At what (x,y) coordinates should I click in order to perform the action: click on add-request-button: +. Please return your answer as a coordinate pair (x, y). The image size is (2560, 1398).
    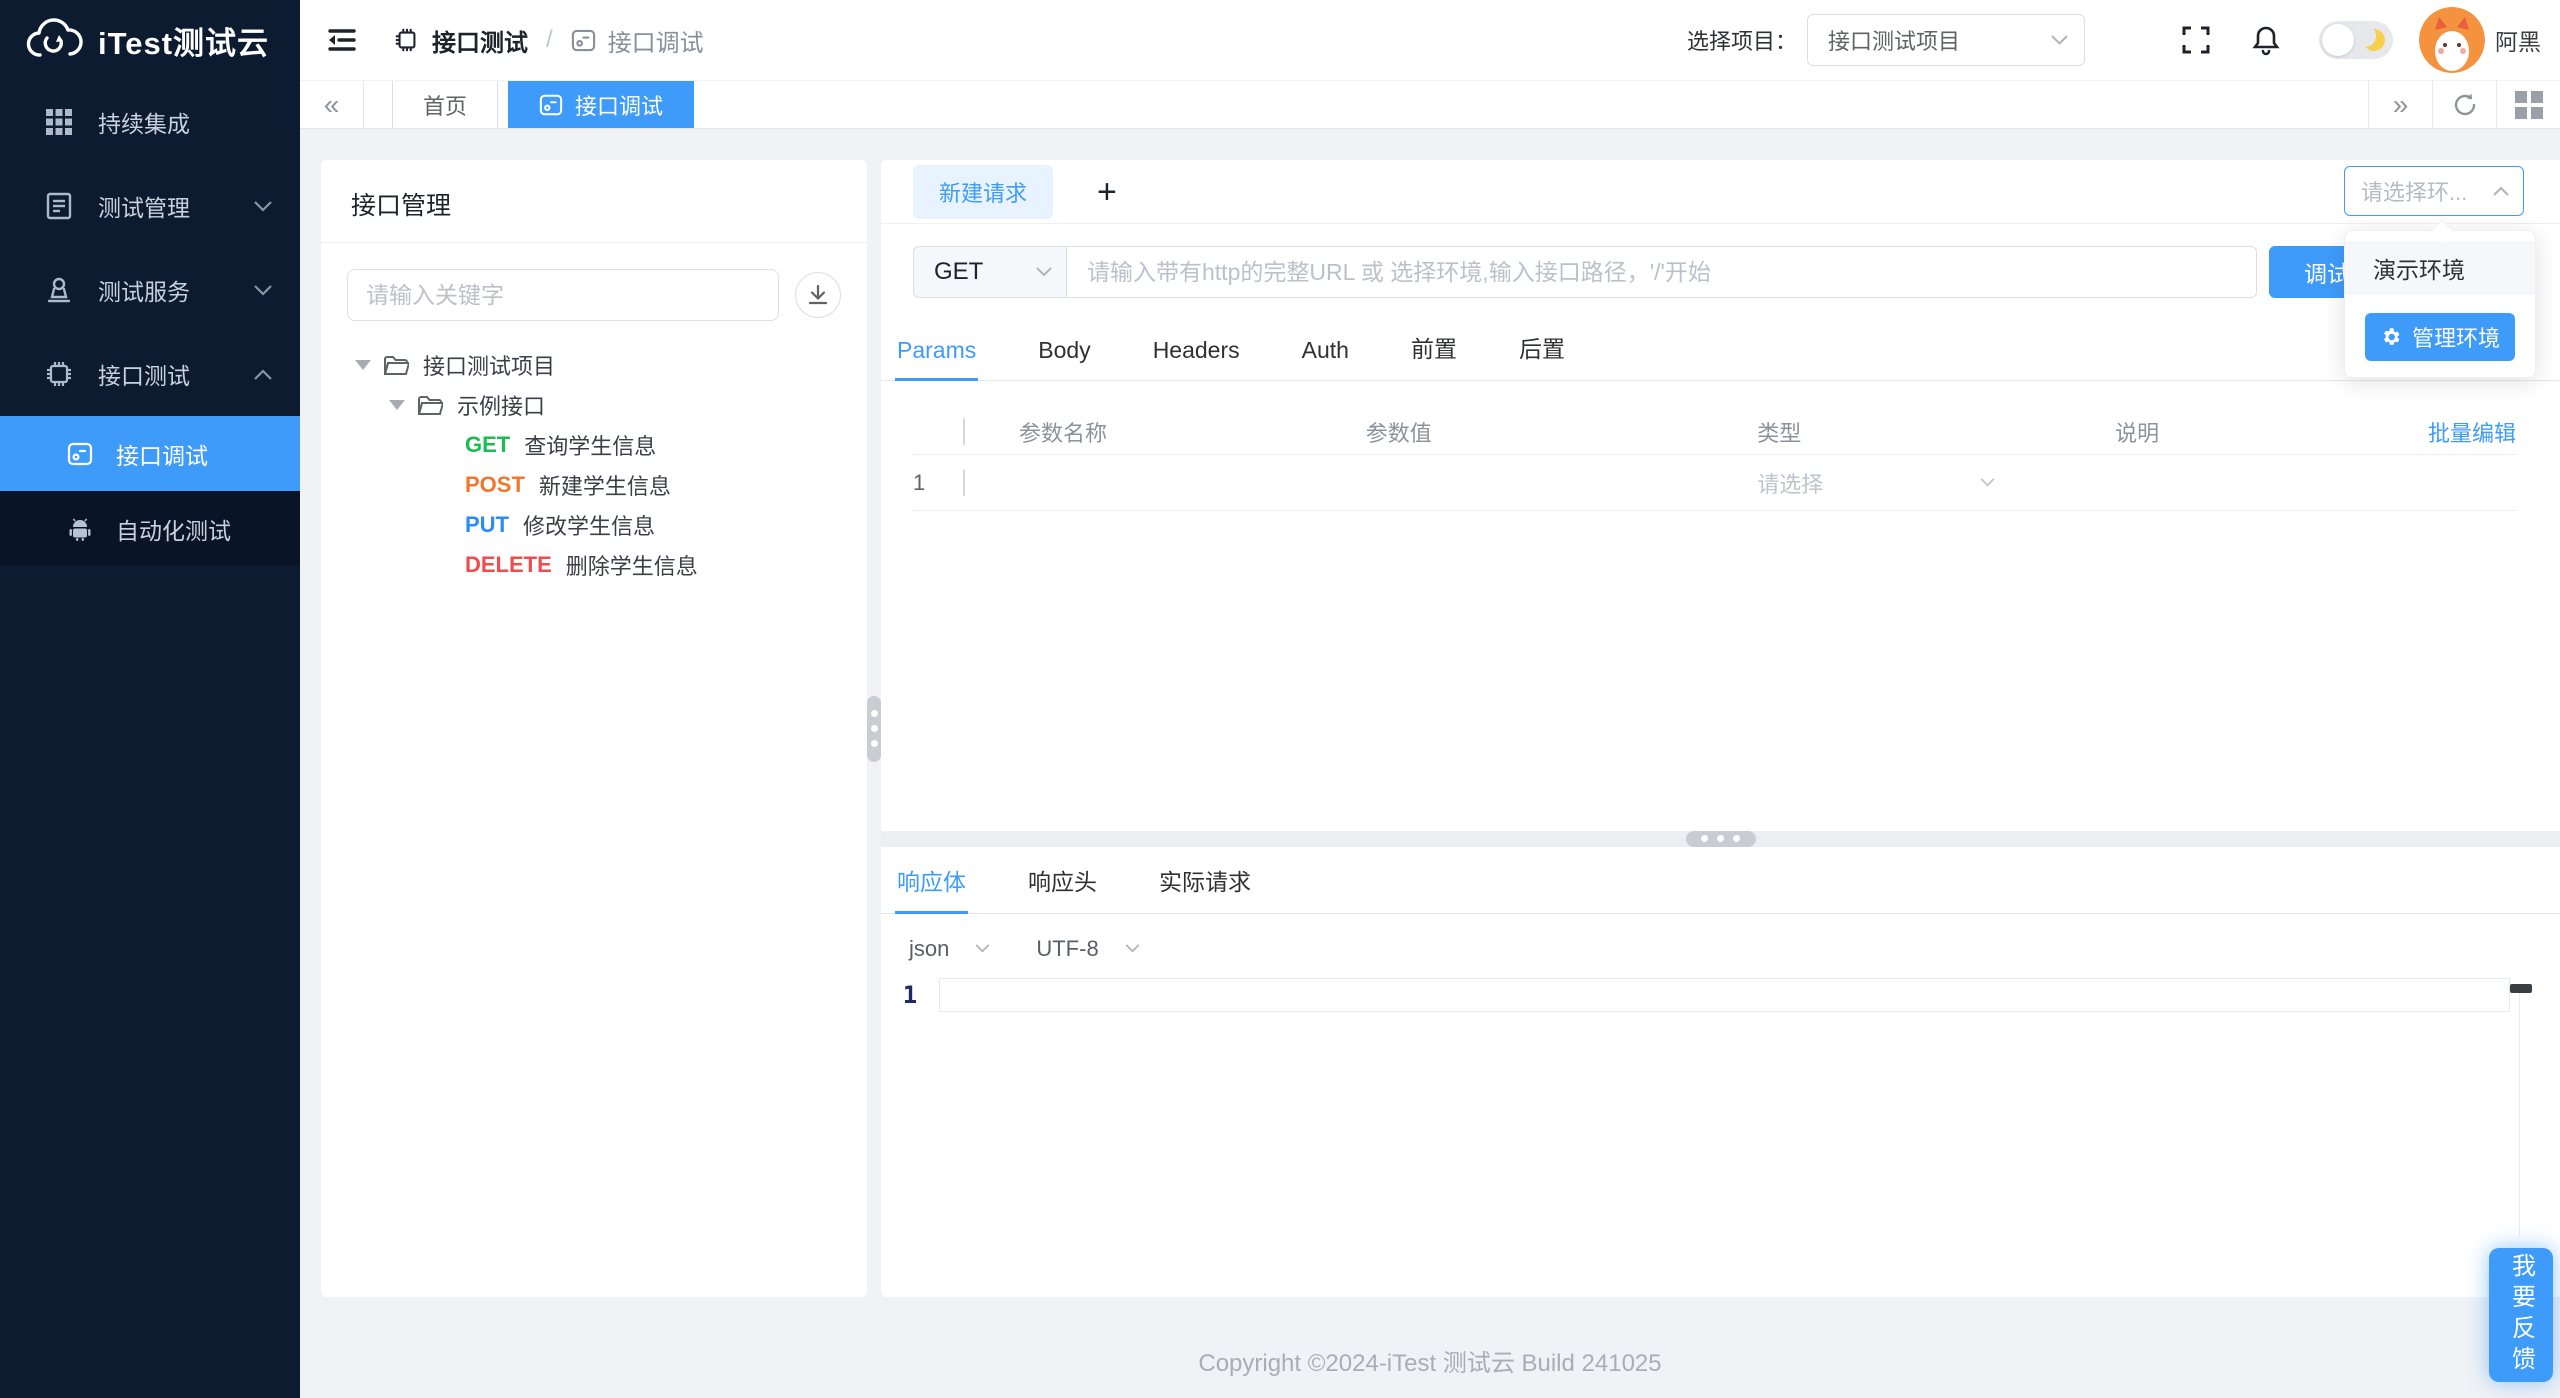
    Looking at the image, I should click on (1107, 192).